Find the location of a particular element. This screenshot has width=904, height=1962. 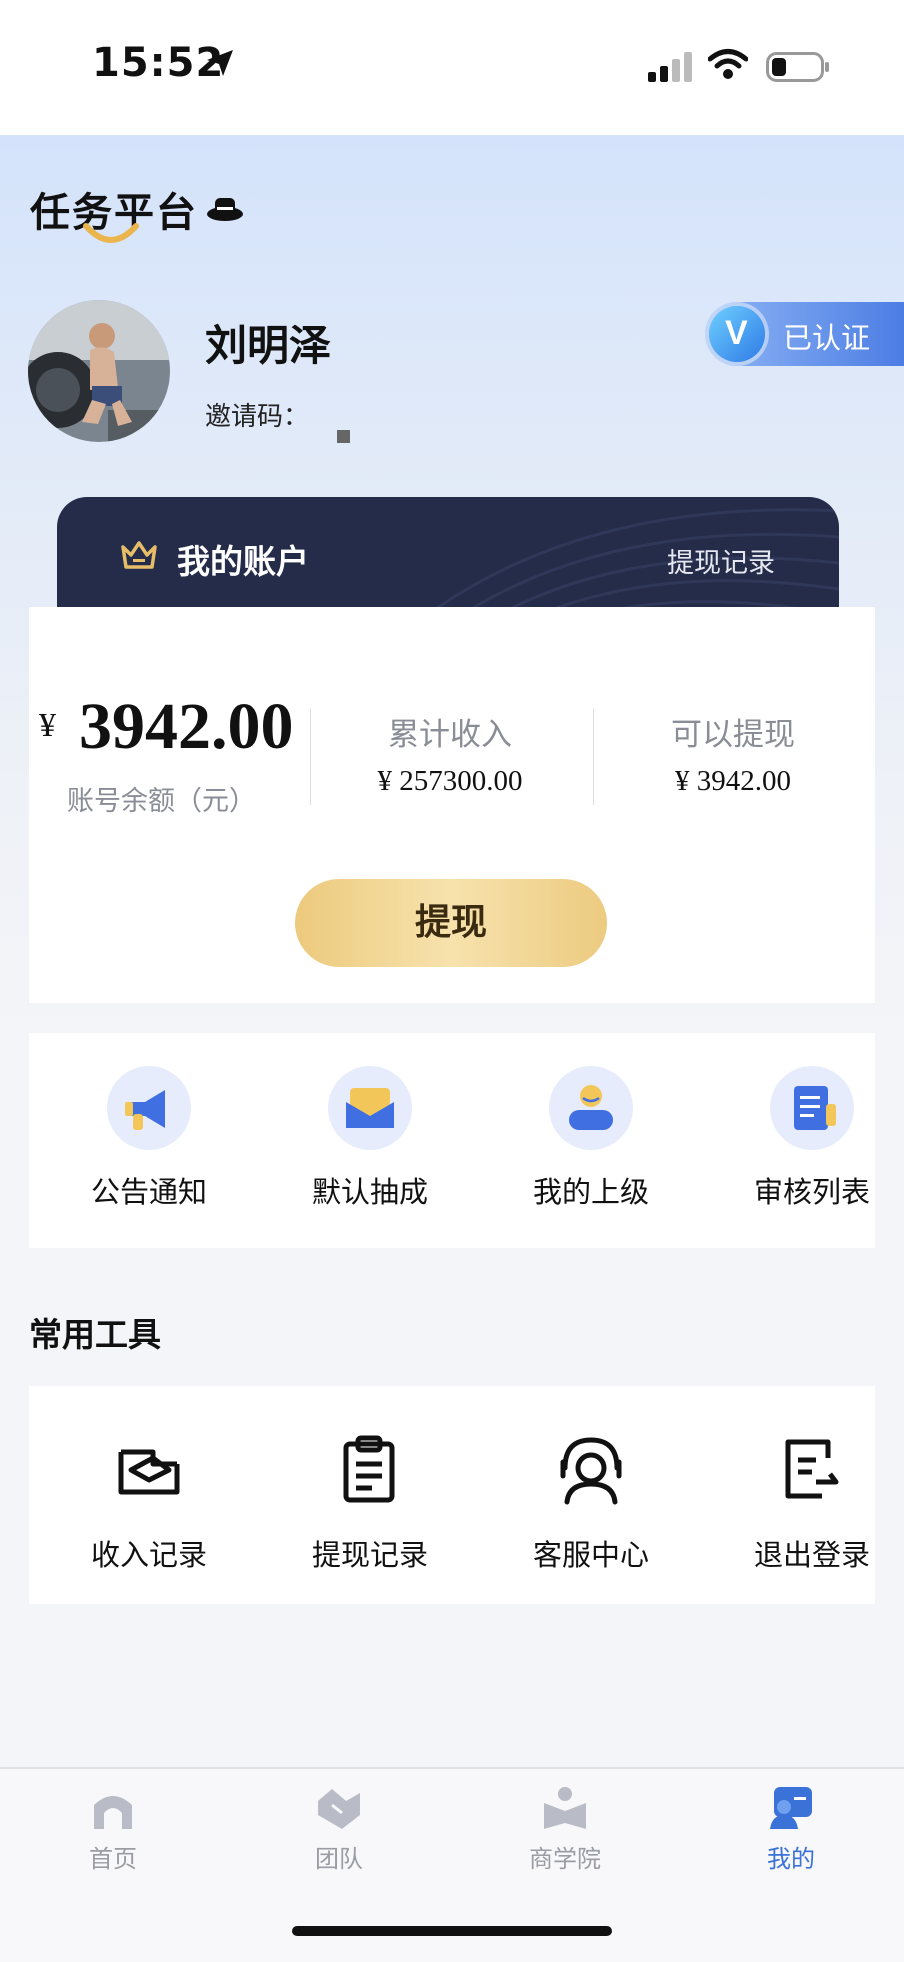

logo-hat-icon is located at coordinates (225, 209).